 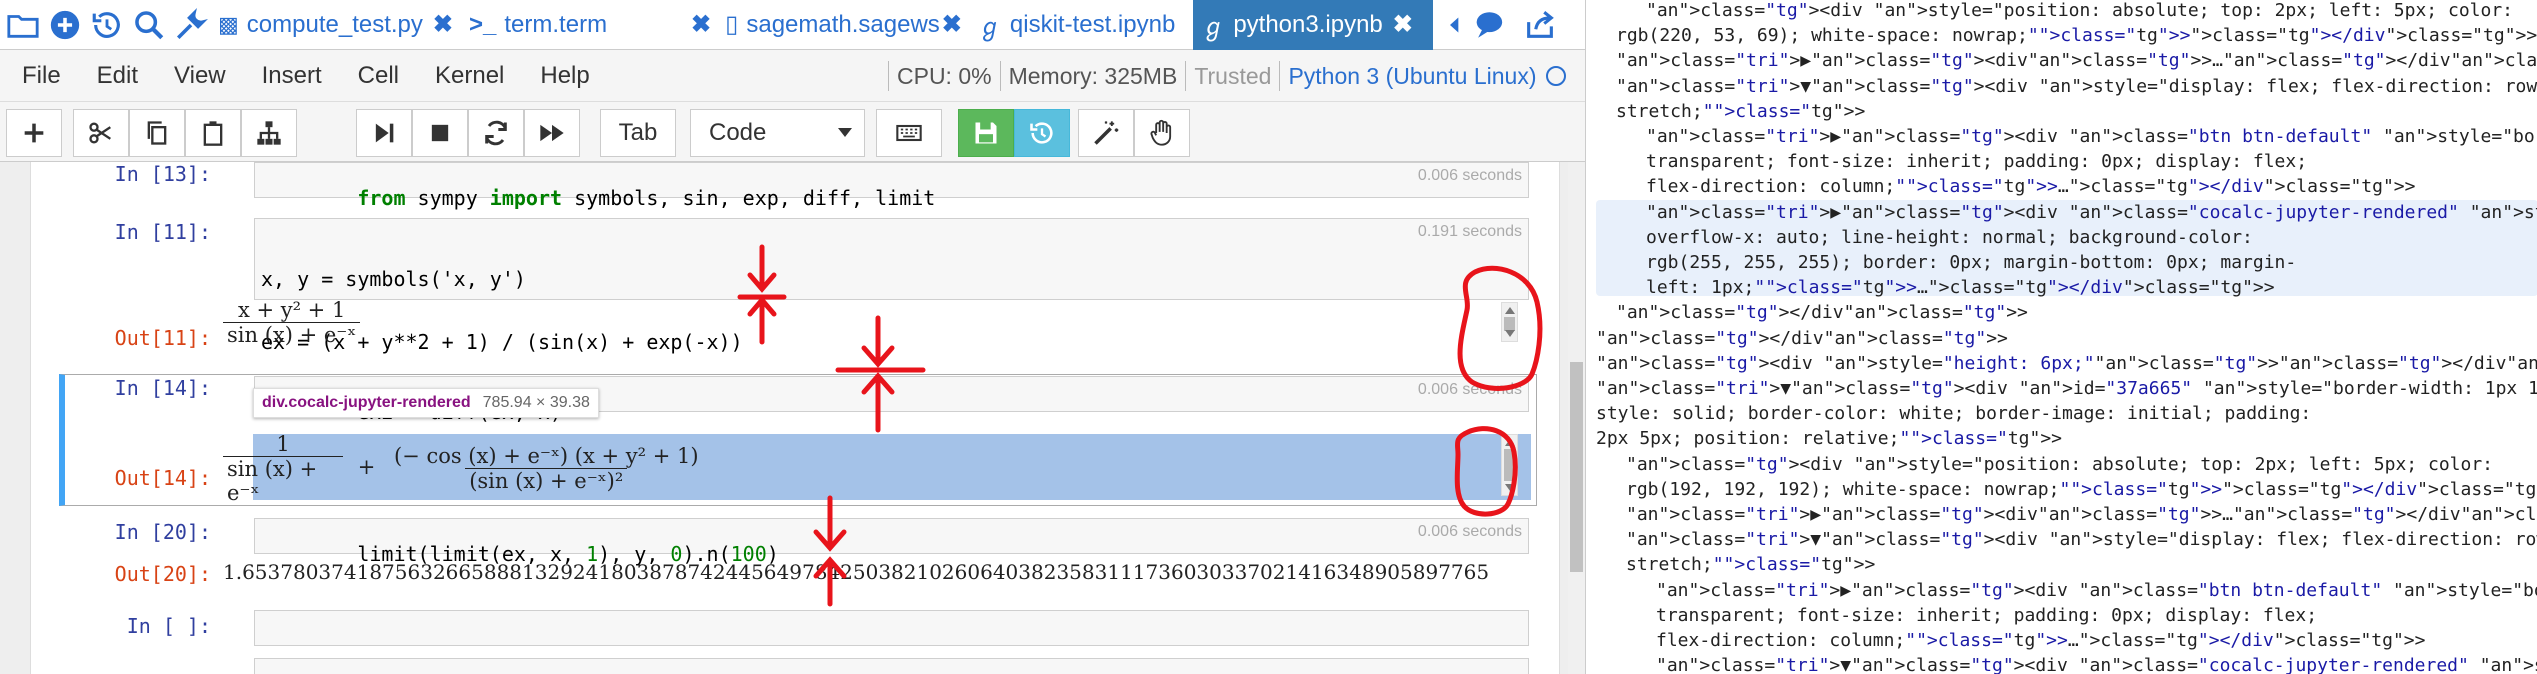 I want to click on trusted-status: Trusted, so click(x=1232, y=76).